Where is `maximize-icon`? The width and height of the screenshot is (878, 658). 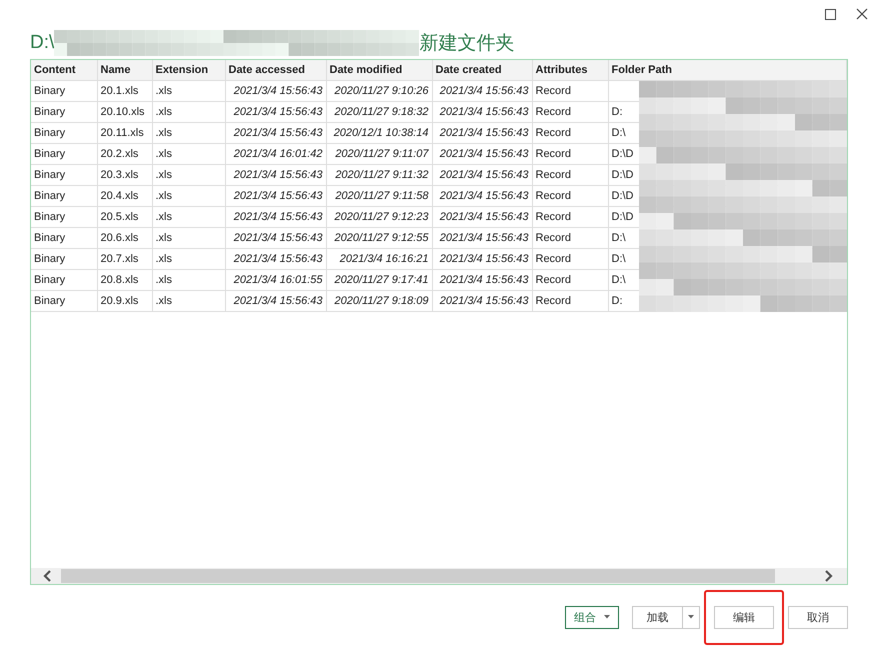 maximize-icon is located at coordinates (830, 14).